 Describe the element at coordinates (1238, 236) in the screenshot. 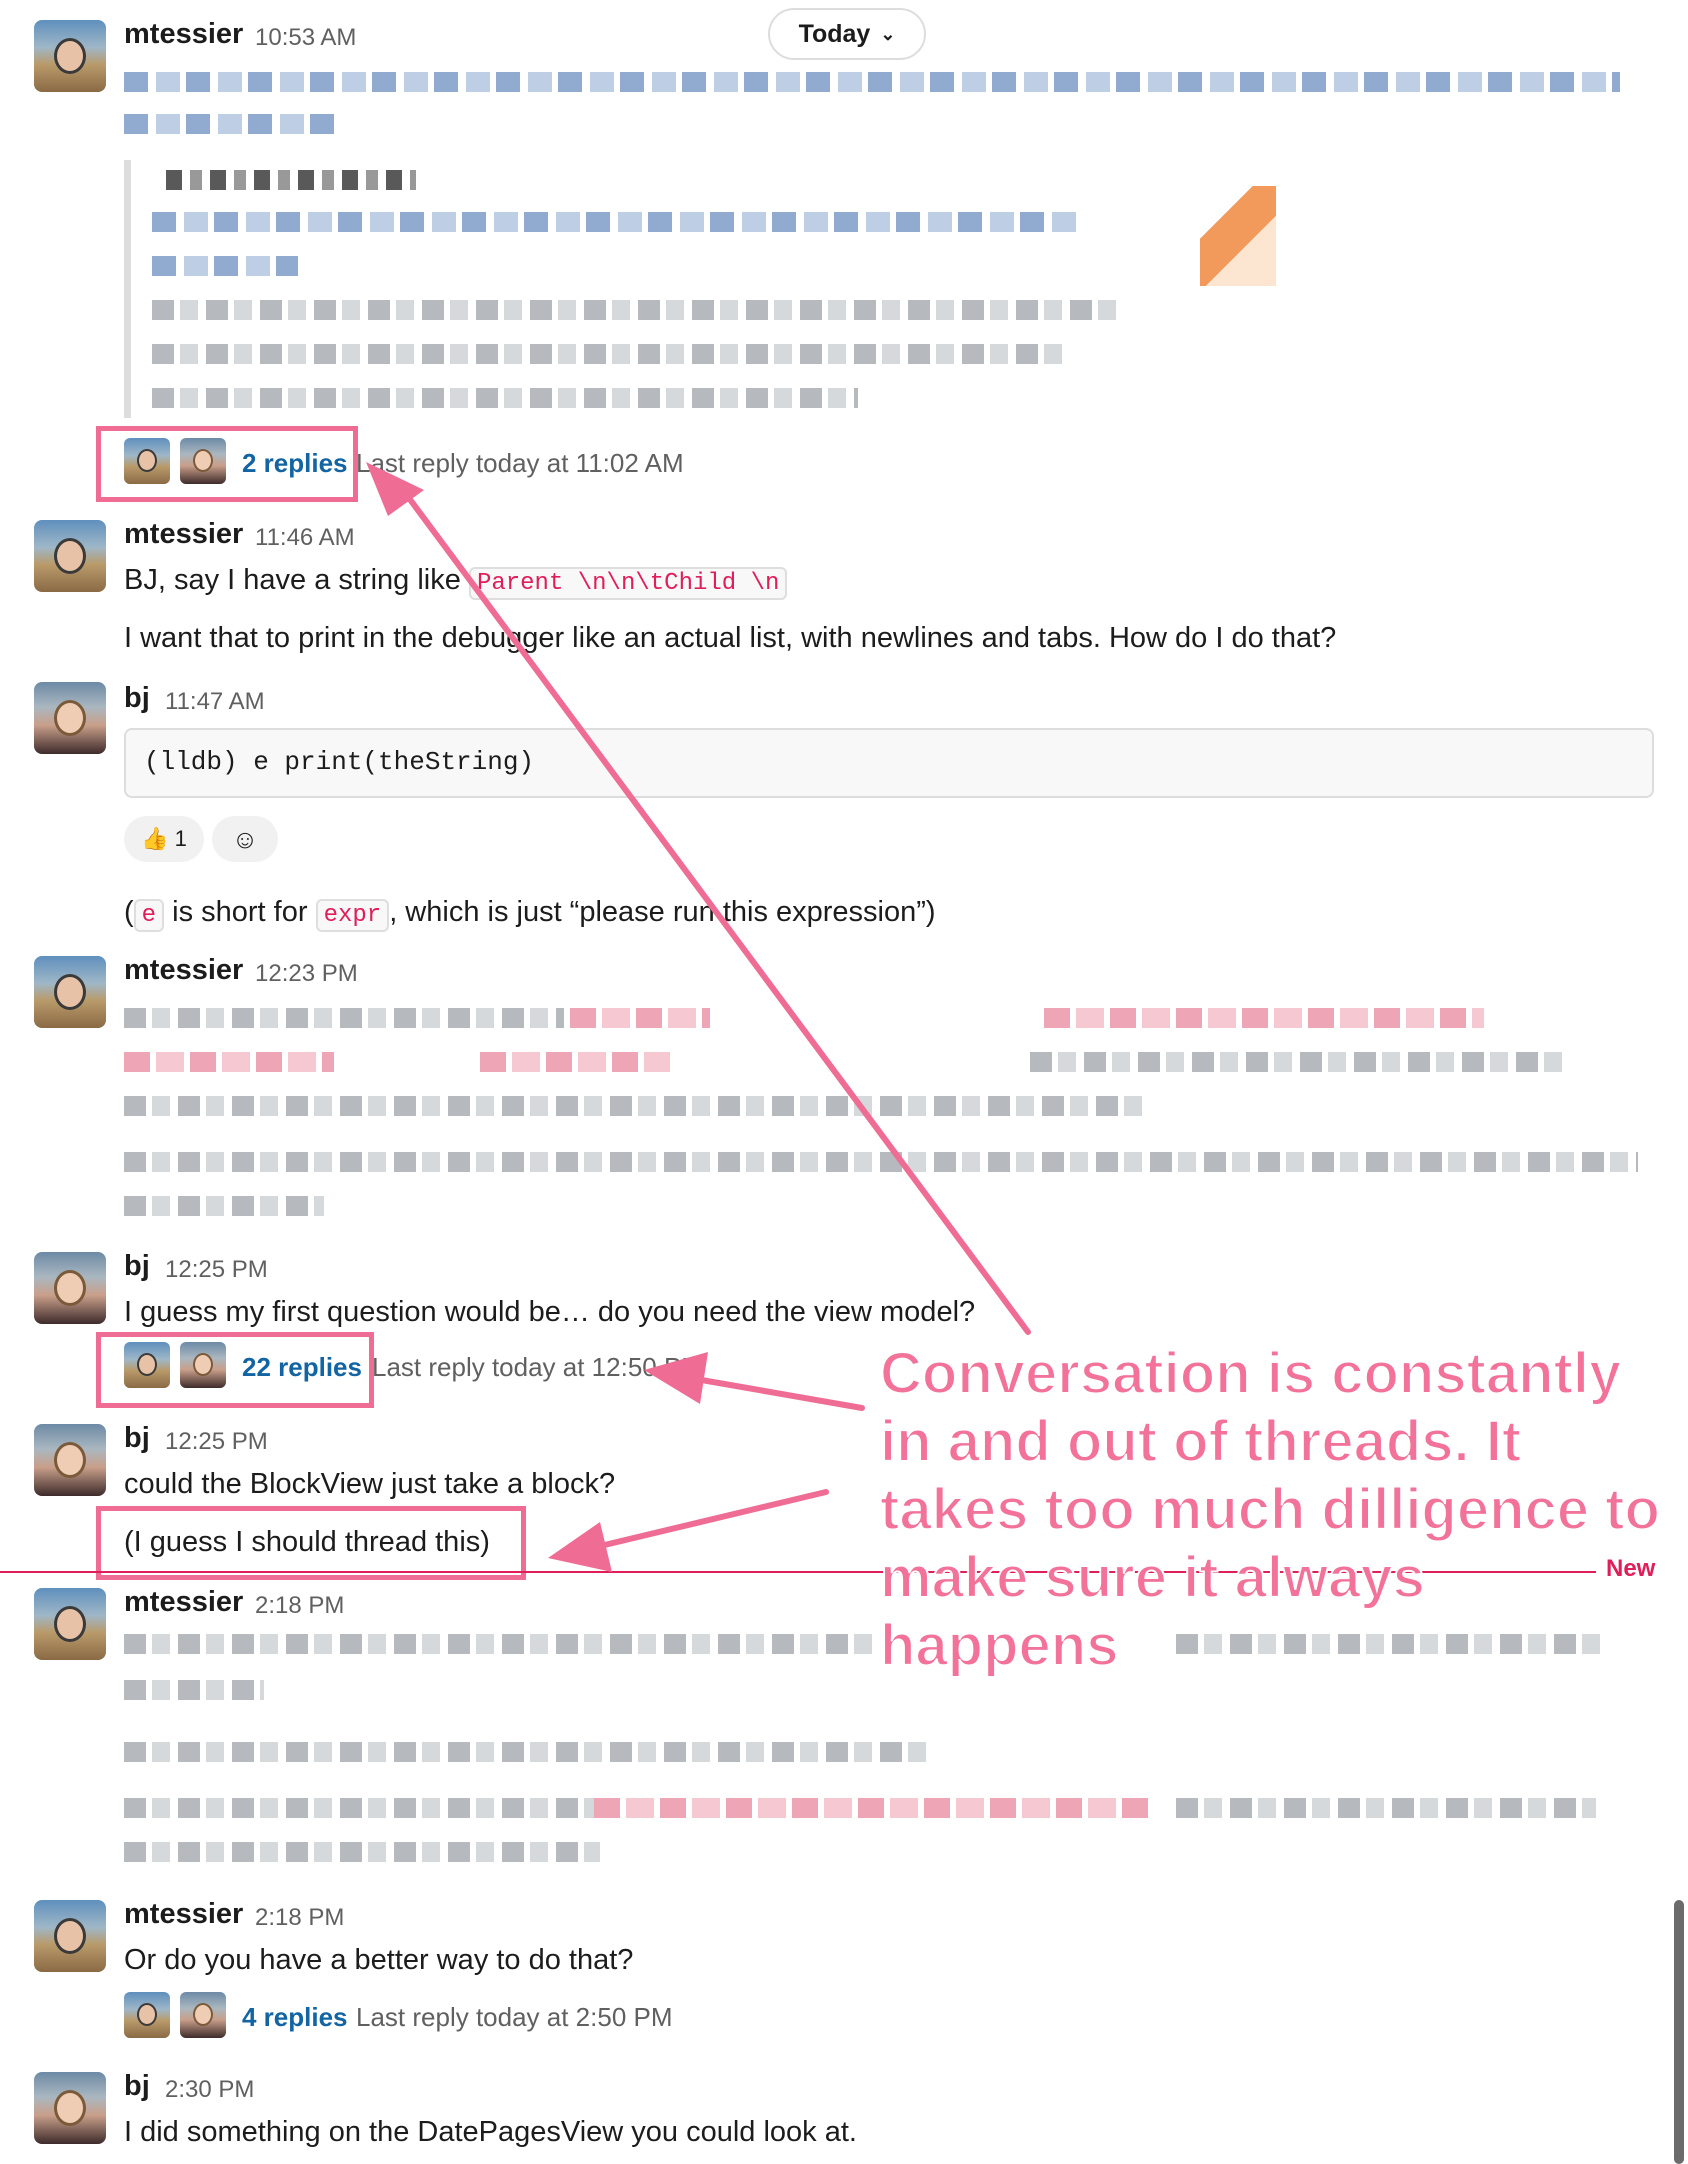

I see `attachment-thumbnail` at that location.